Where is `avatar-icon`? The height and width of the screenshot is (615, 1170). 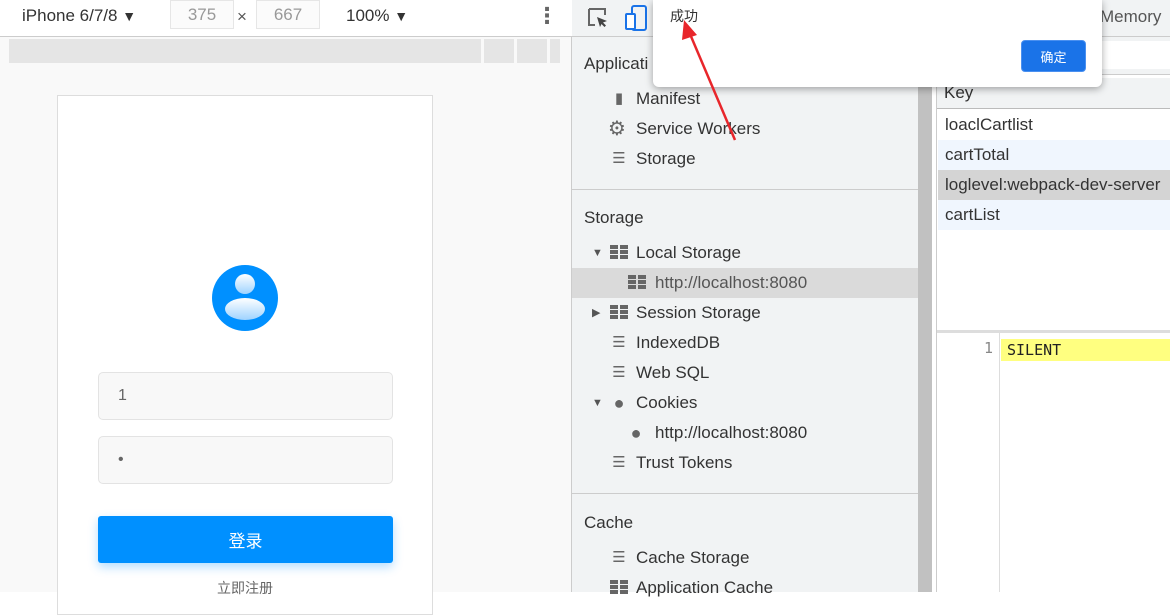 avatar-icon is located at coordinates (245, 298).